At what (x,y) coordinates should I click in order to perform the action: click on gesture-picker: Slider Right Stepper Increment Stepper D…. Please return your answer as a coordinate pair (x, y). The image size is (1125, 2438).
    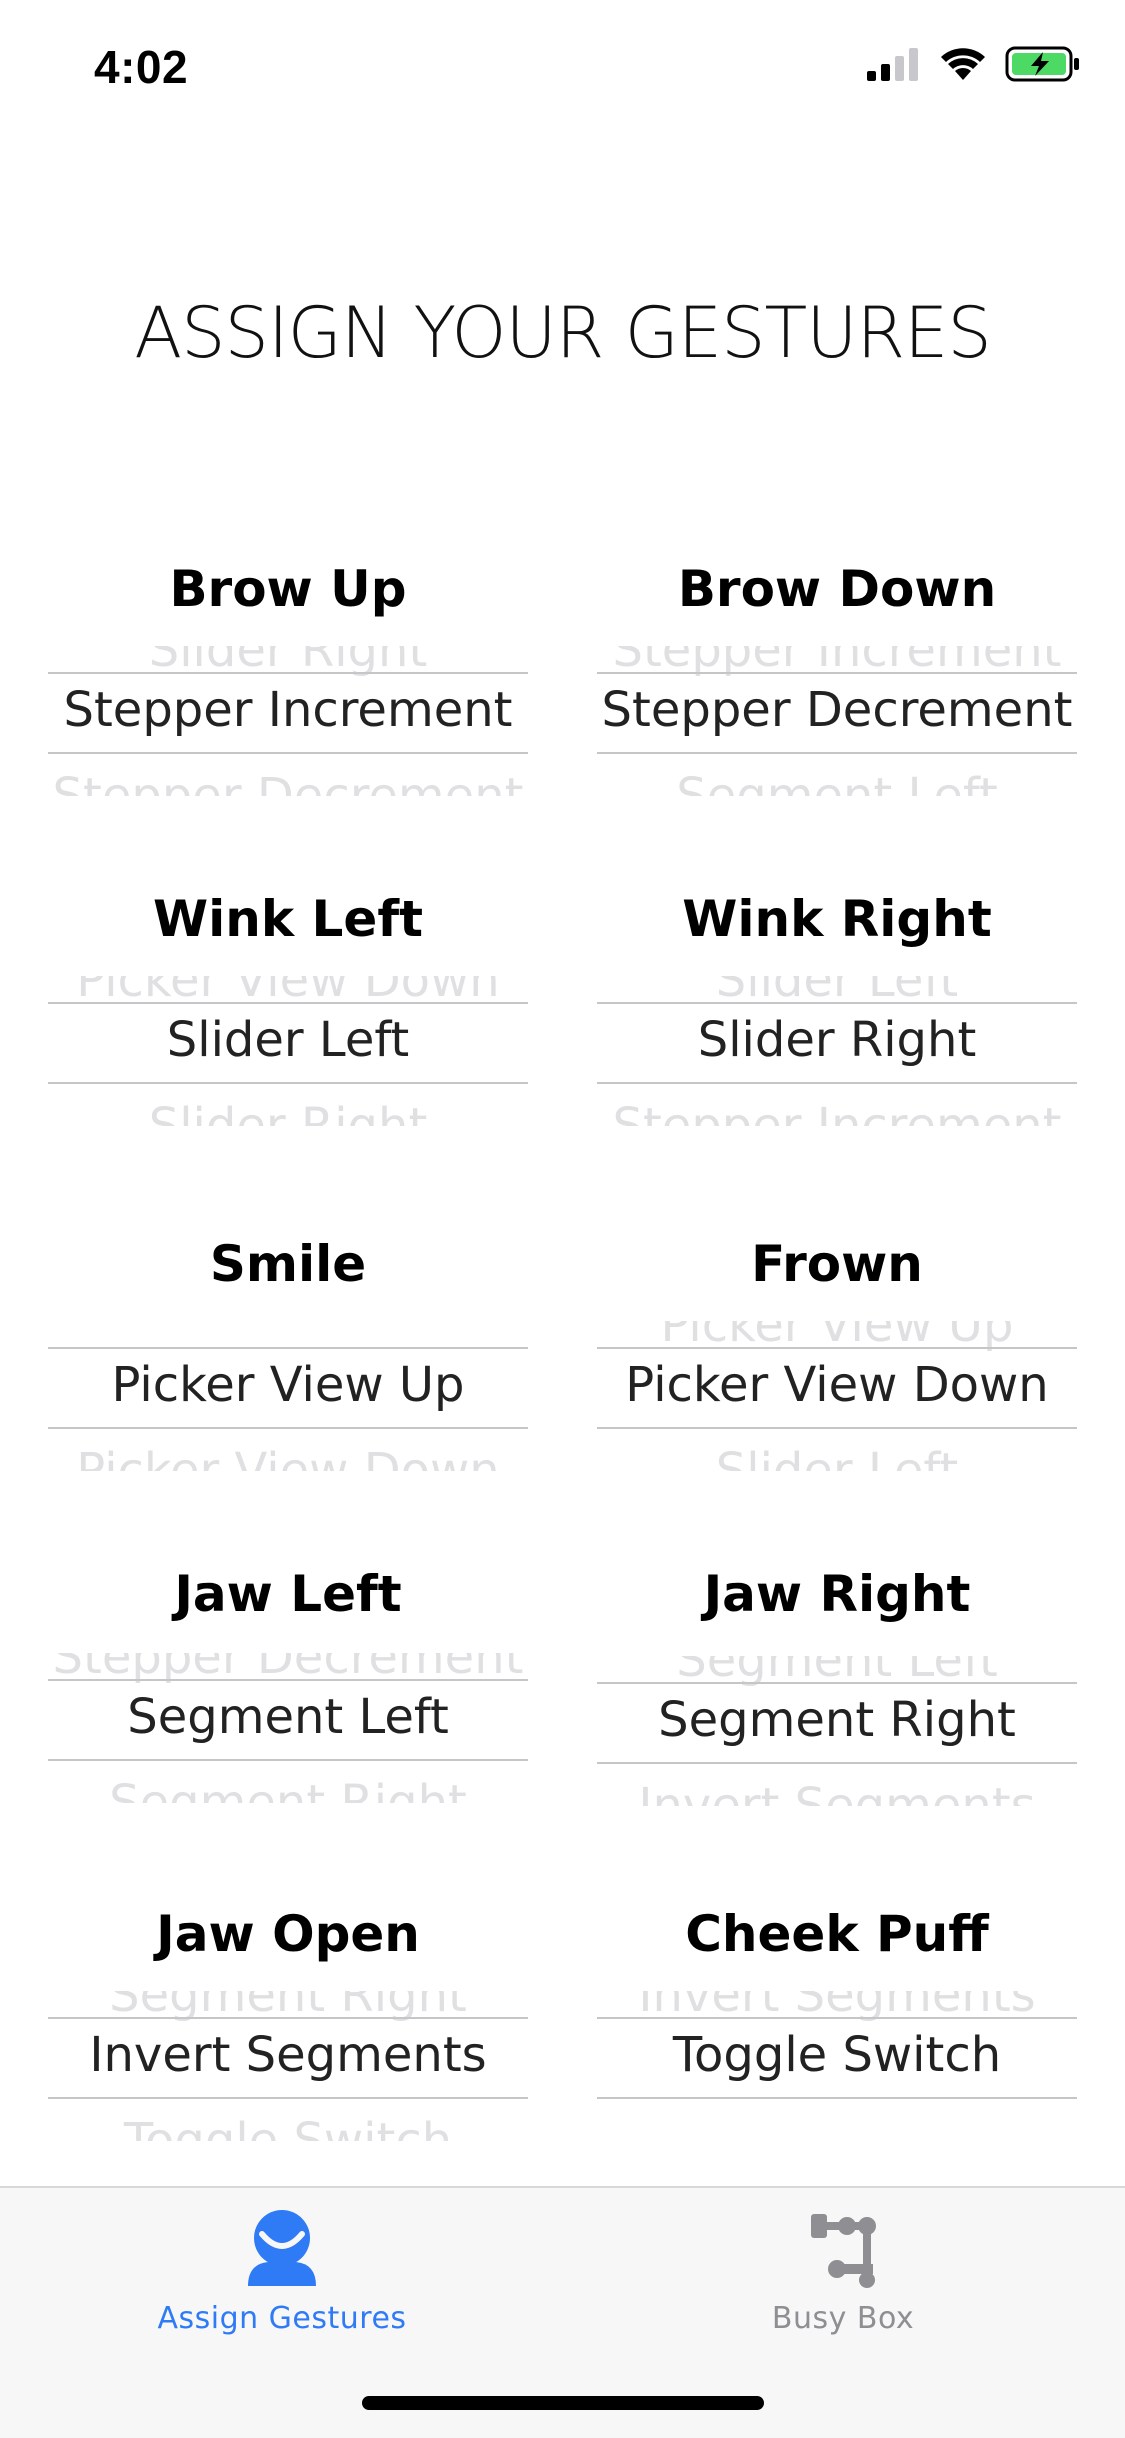
    Looking at the image, I should click on (288, 721).